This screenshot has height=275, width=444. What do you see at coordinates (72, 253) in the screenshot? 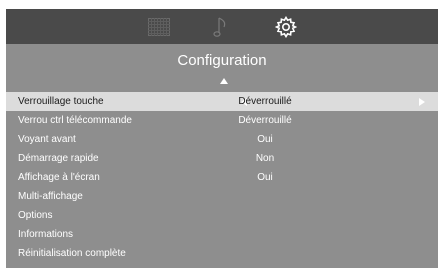
I see `menu-item-label: Réinitialisation complète` at bounding box center [72, 253].